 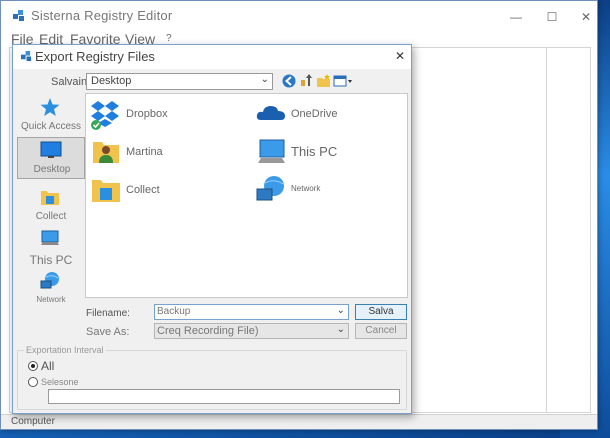 What do you see at coordinates (326, 190) in the screenshot?
I see `file-item-network: Network` at bounding box center [326, 190].